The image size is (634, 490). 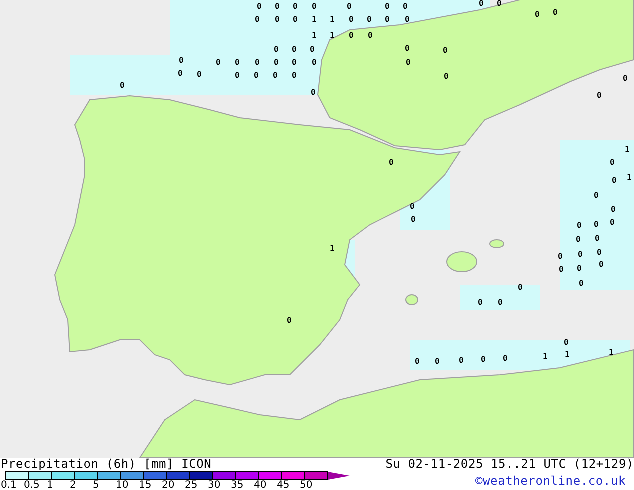 What do you see at coordinates (238, 485) in the screenshot?
I see `scale-label: 35` at bounding box center [238, 485].